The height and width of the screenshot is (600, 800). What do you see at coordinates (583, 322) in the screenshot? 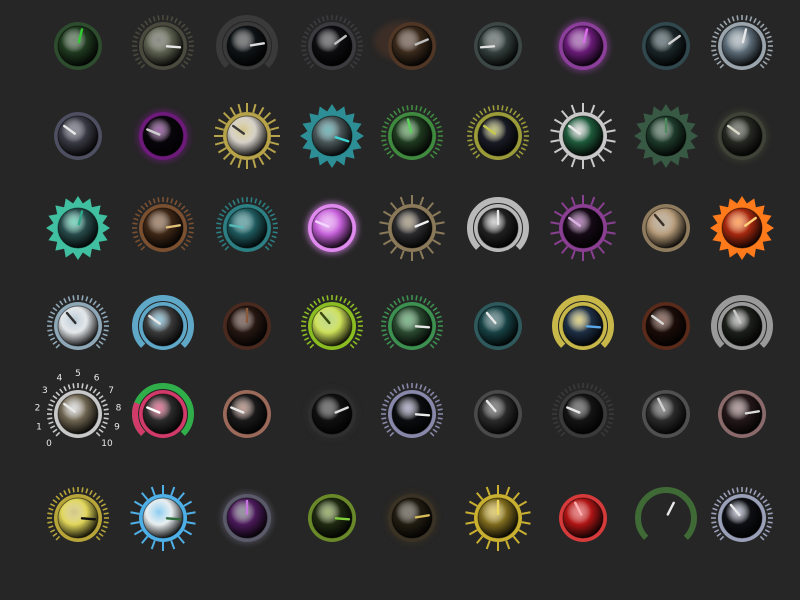
I see `knob-k34` at bounding box center [583, 322].